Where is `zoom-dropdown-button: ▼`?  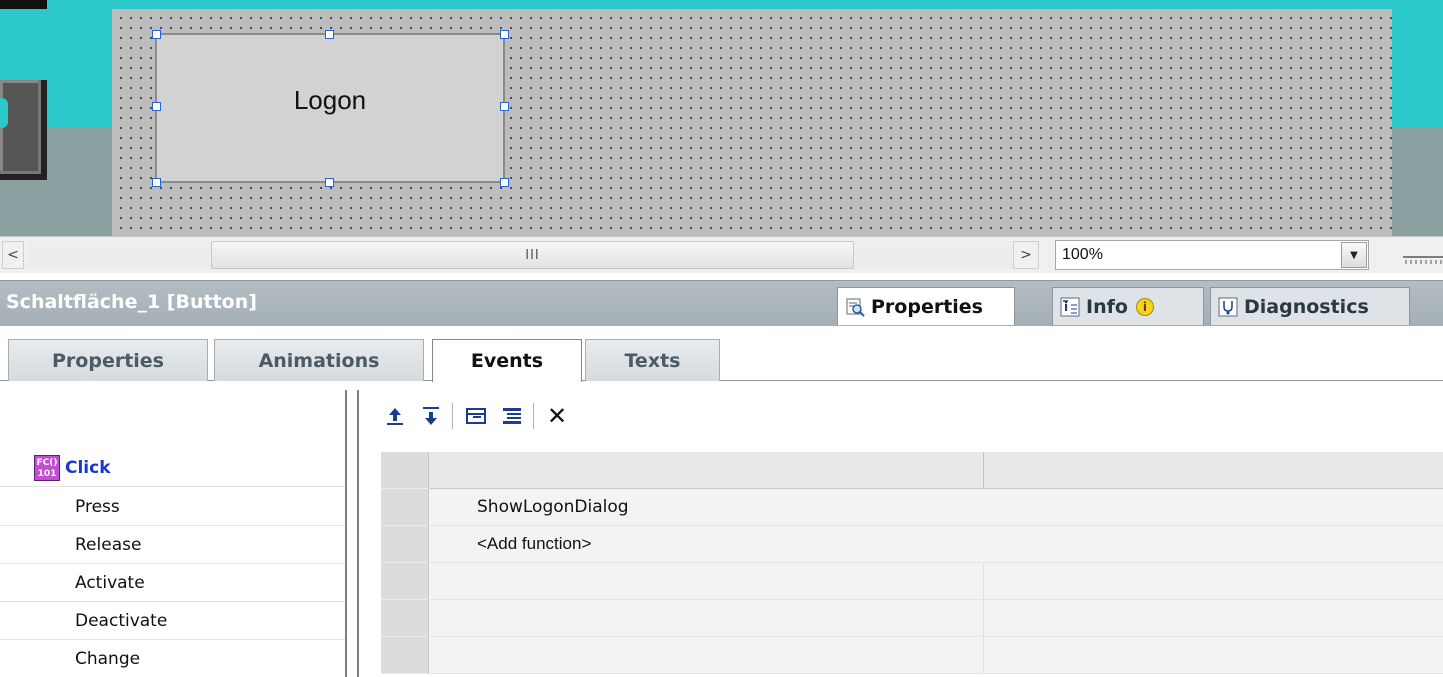 zoom-dropdown-button: ▼ is located at coordinates (1354, 255).